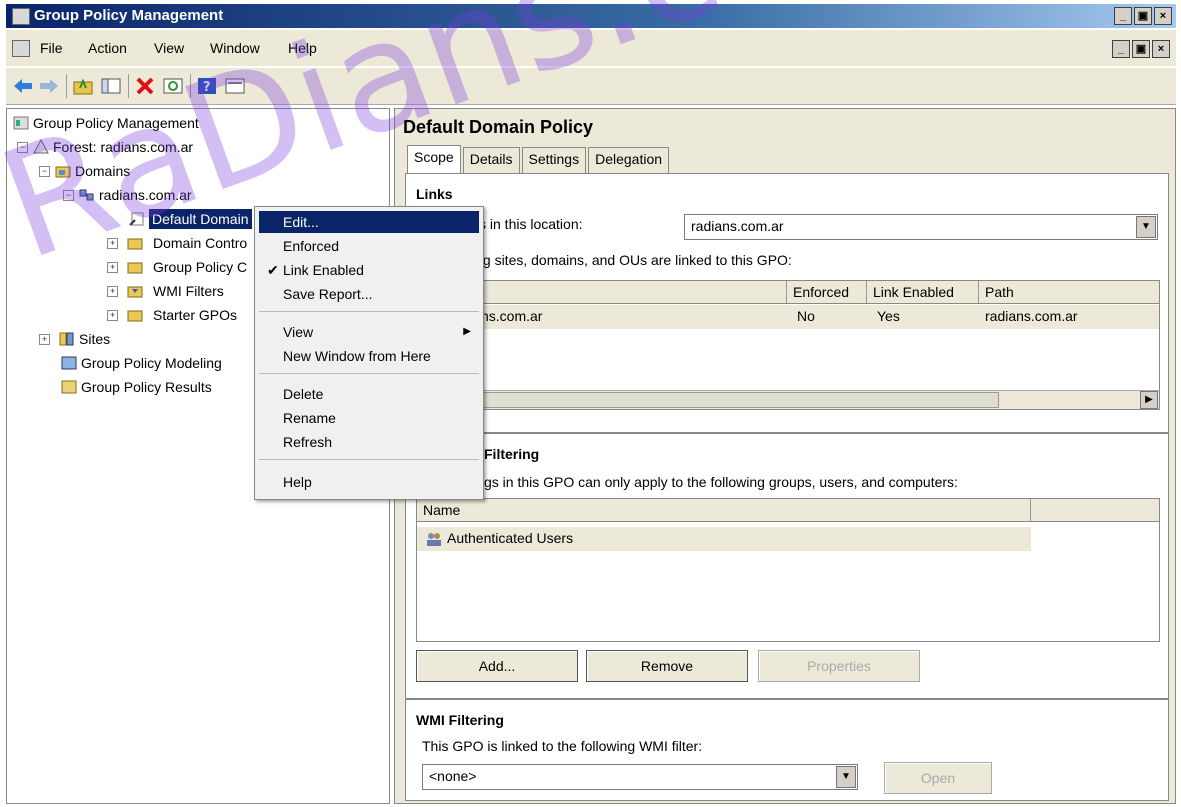 This screenshot has height=807, width=1181. What do you see at coordinates (1149, 400) in the screenshot?
I see `scroll-right-icon: ▶` at bounding box center [1149, 400].